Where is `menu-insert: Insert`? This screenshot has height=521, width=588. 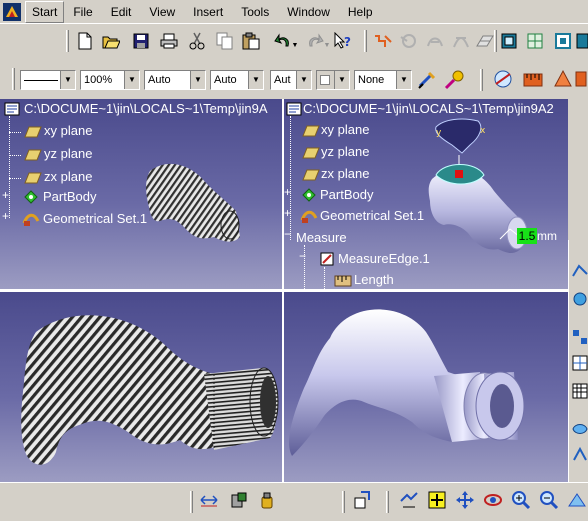
menu-insert: Insert is located at coordinates (208, 12).